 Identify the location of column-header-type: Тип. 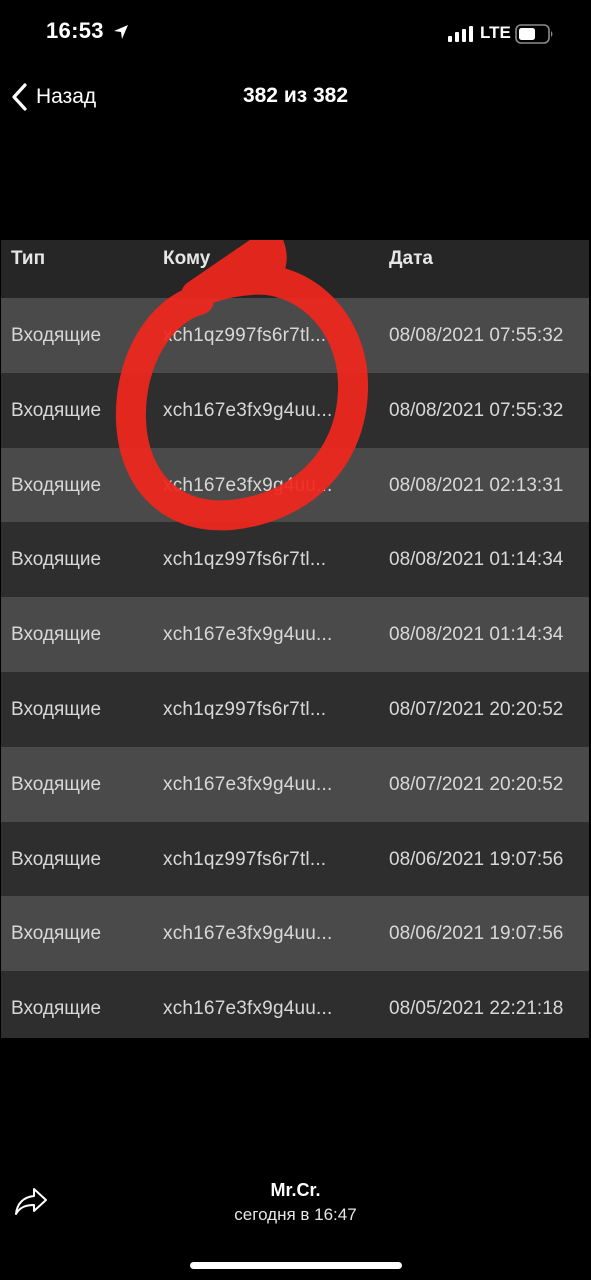
(28, 258).